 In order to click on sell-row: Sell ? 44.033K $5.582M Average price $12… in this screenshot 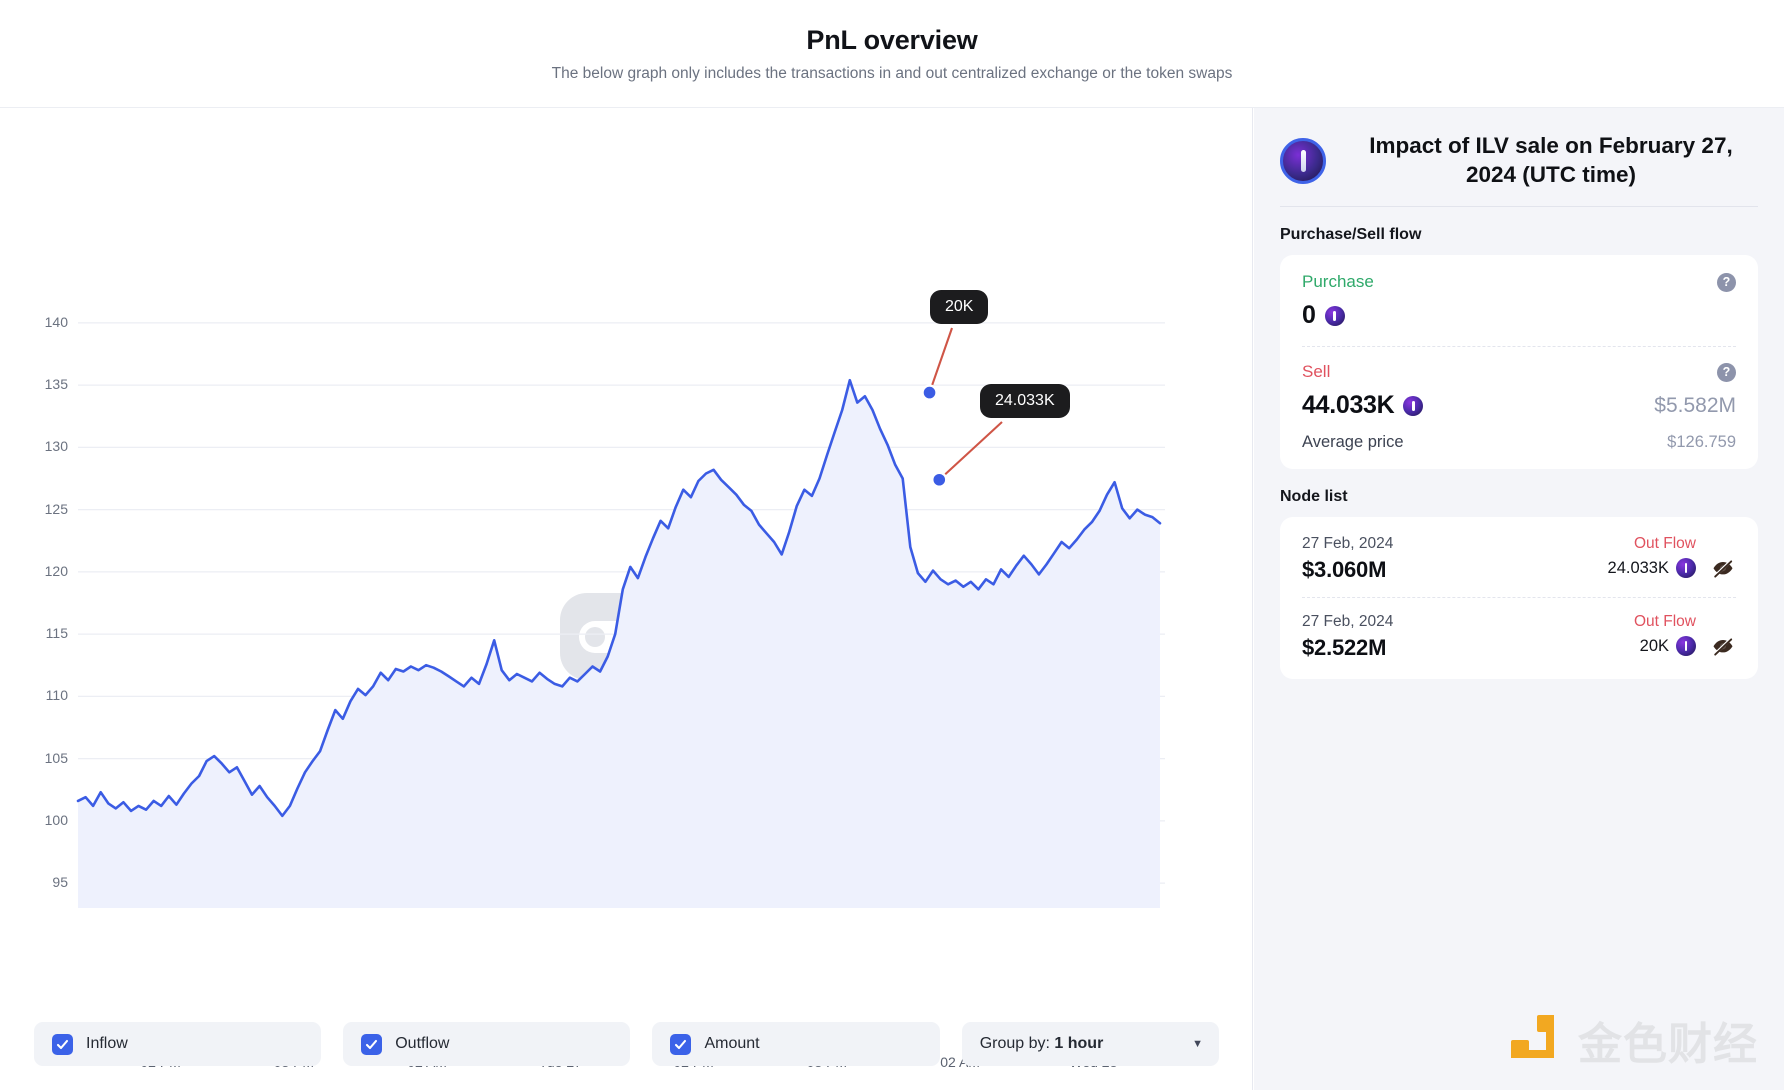, I will do `click(1519, 399)`.